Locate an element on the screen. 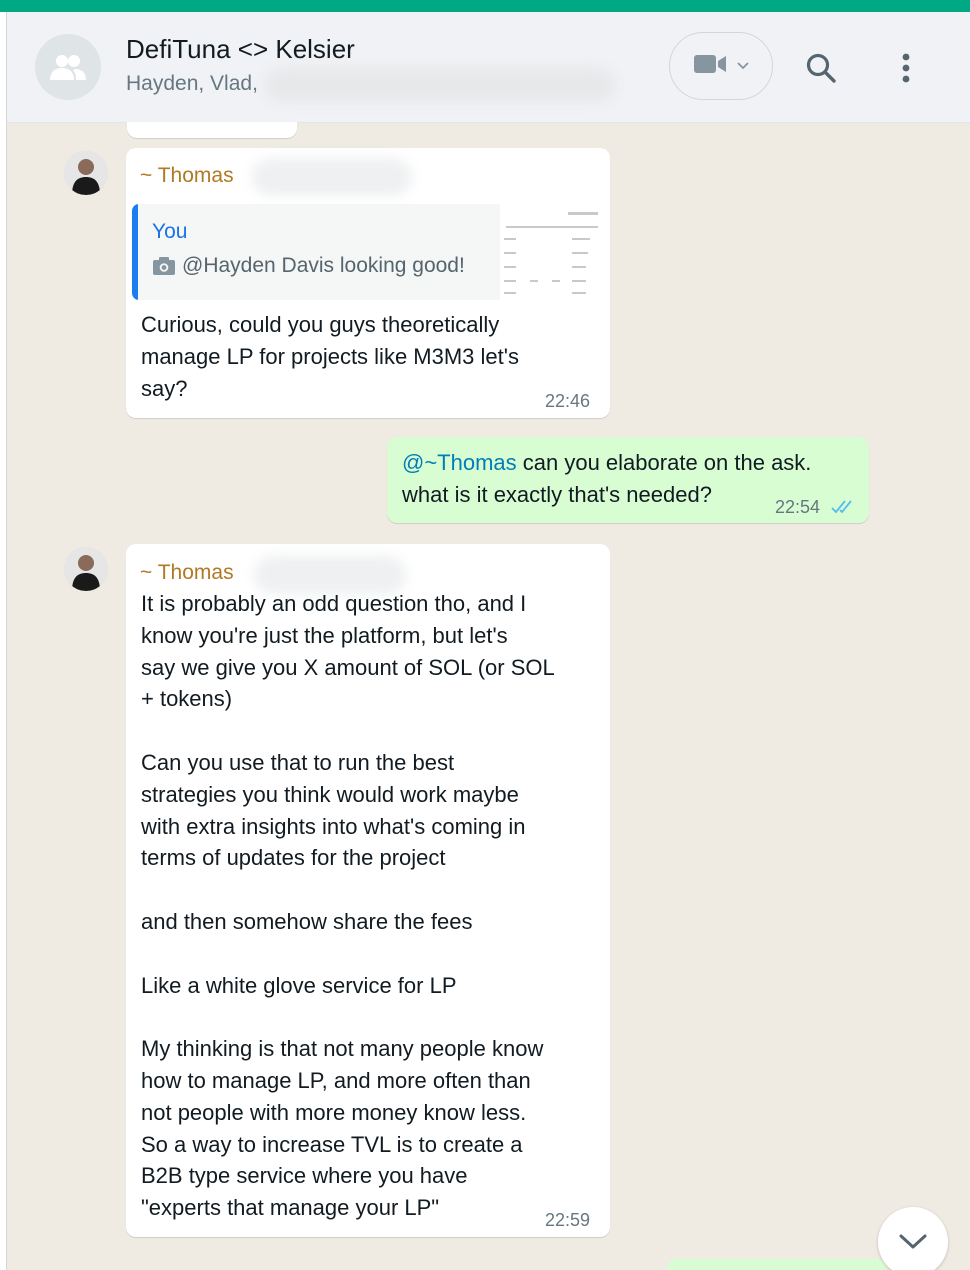  double-check-icon is located at coordinates (844, 509).